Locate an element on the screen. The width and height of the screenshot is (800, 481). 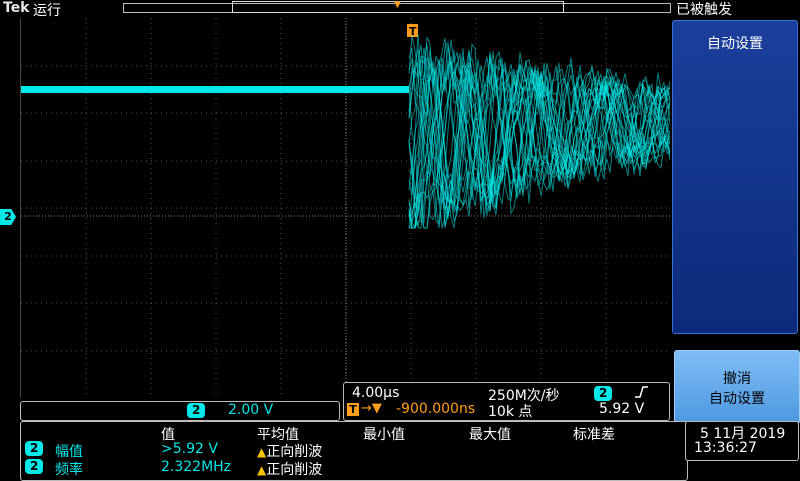
undo-autoset-button: 撤消 自动设置 is located at coordinates (737, 387).